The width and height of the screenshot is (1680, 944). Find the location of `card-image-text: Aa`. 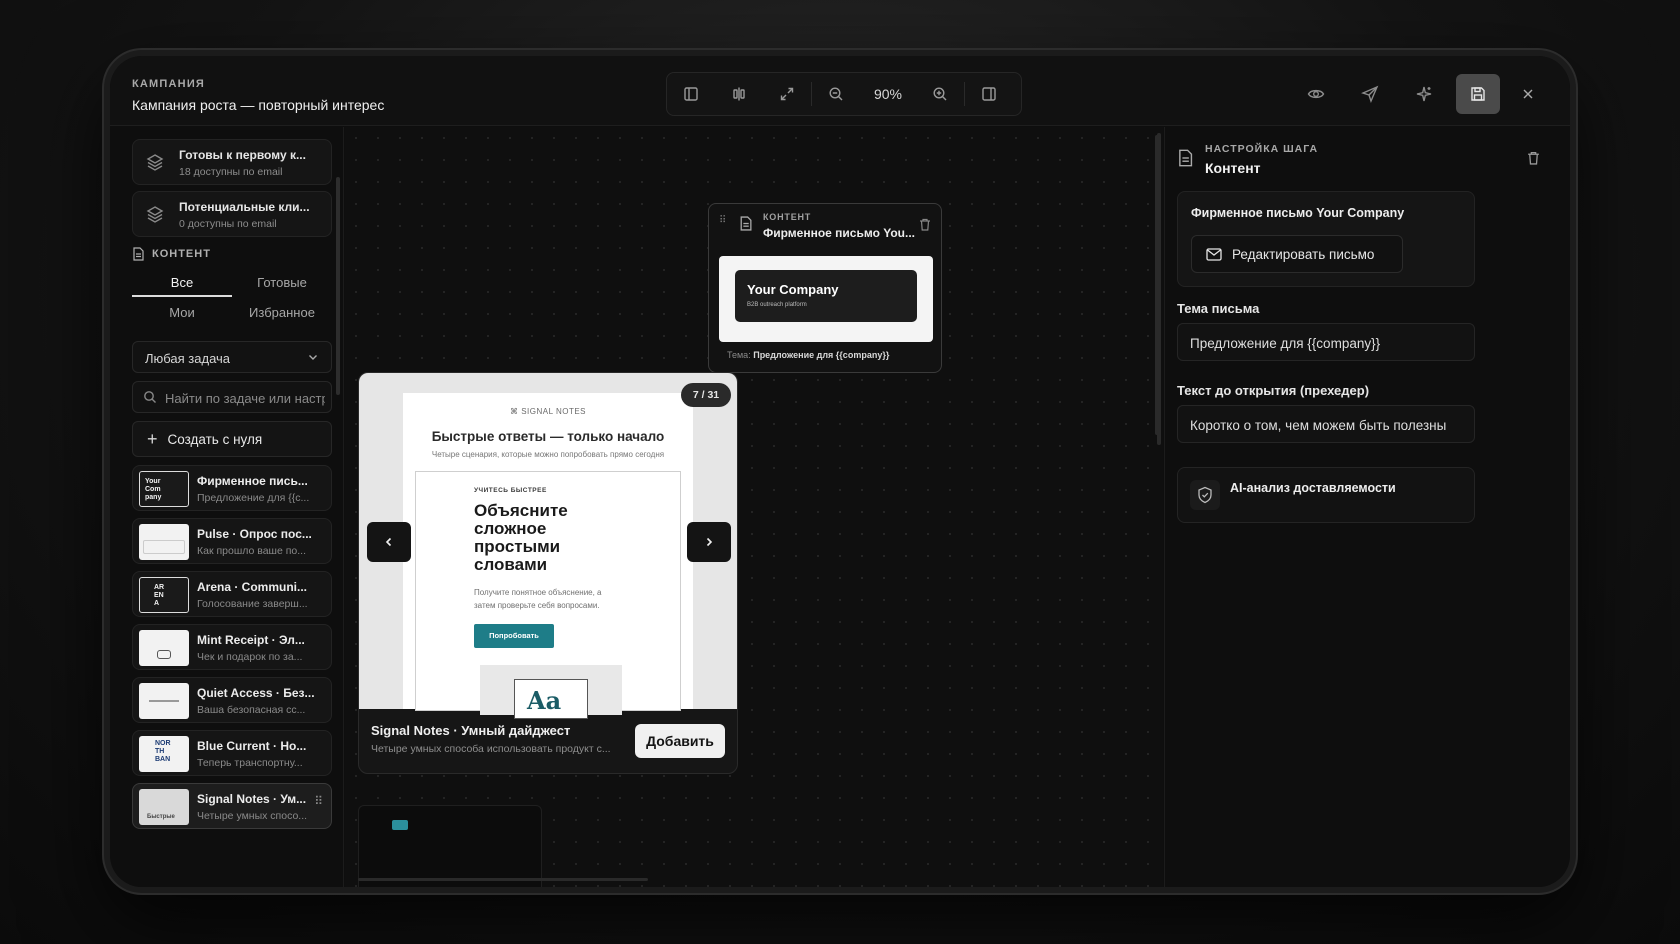

card-image-text: Aa is located at coordinates (544, 700).